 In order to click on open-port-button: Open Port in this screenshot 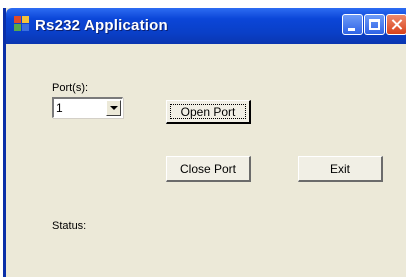, I will do `click(208, 112)`.